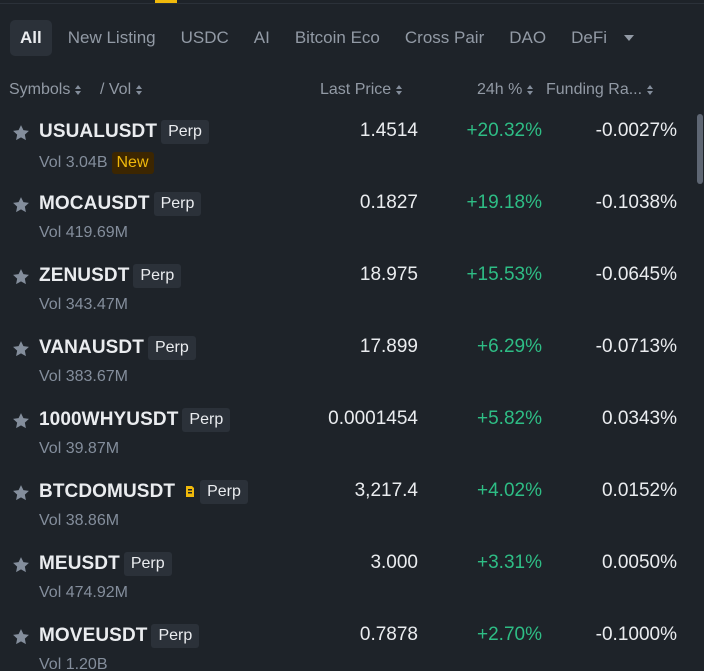 The height and width of the screenshot is (671, 704). What do you see at coordinates (639, 490) in the screenshot?
I see `funding-rate: 0.0152%` at bounding box center [639, 490].